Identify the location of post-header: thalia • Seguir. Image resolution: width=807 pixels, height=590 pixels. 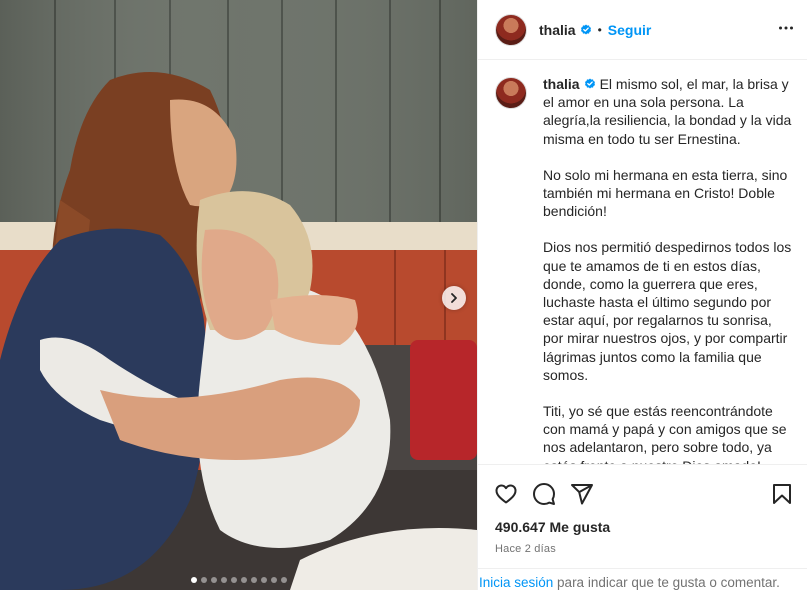
(642, 30).